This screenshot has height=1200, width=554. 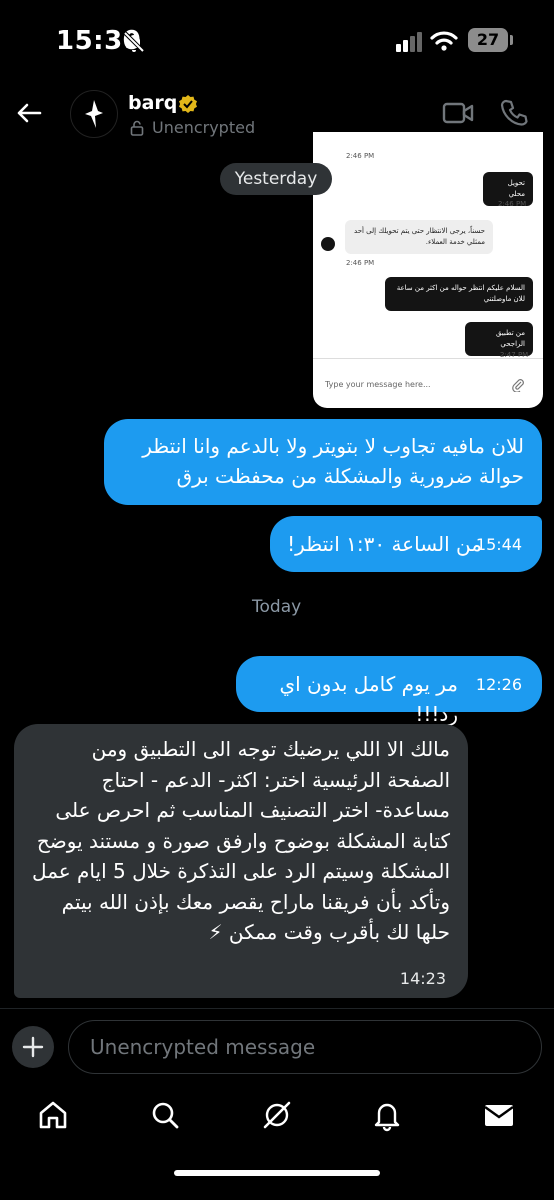 I want to click on encryption-status: Unencrypted, so click(x=204, y=127).